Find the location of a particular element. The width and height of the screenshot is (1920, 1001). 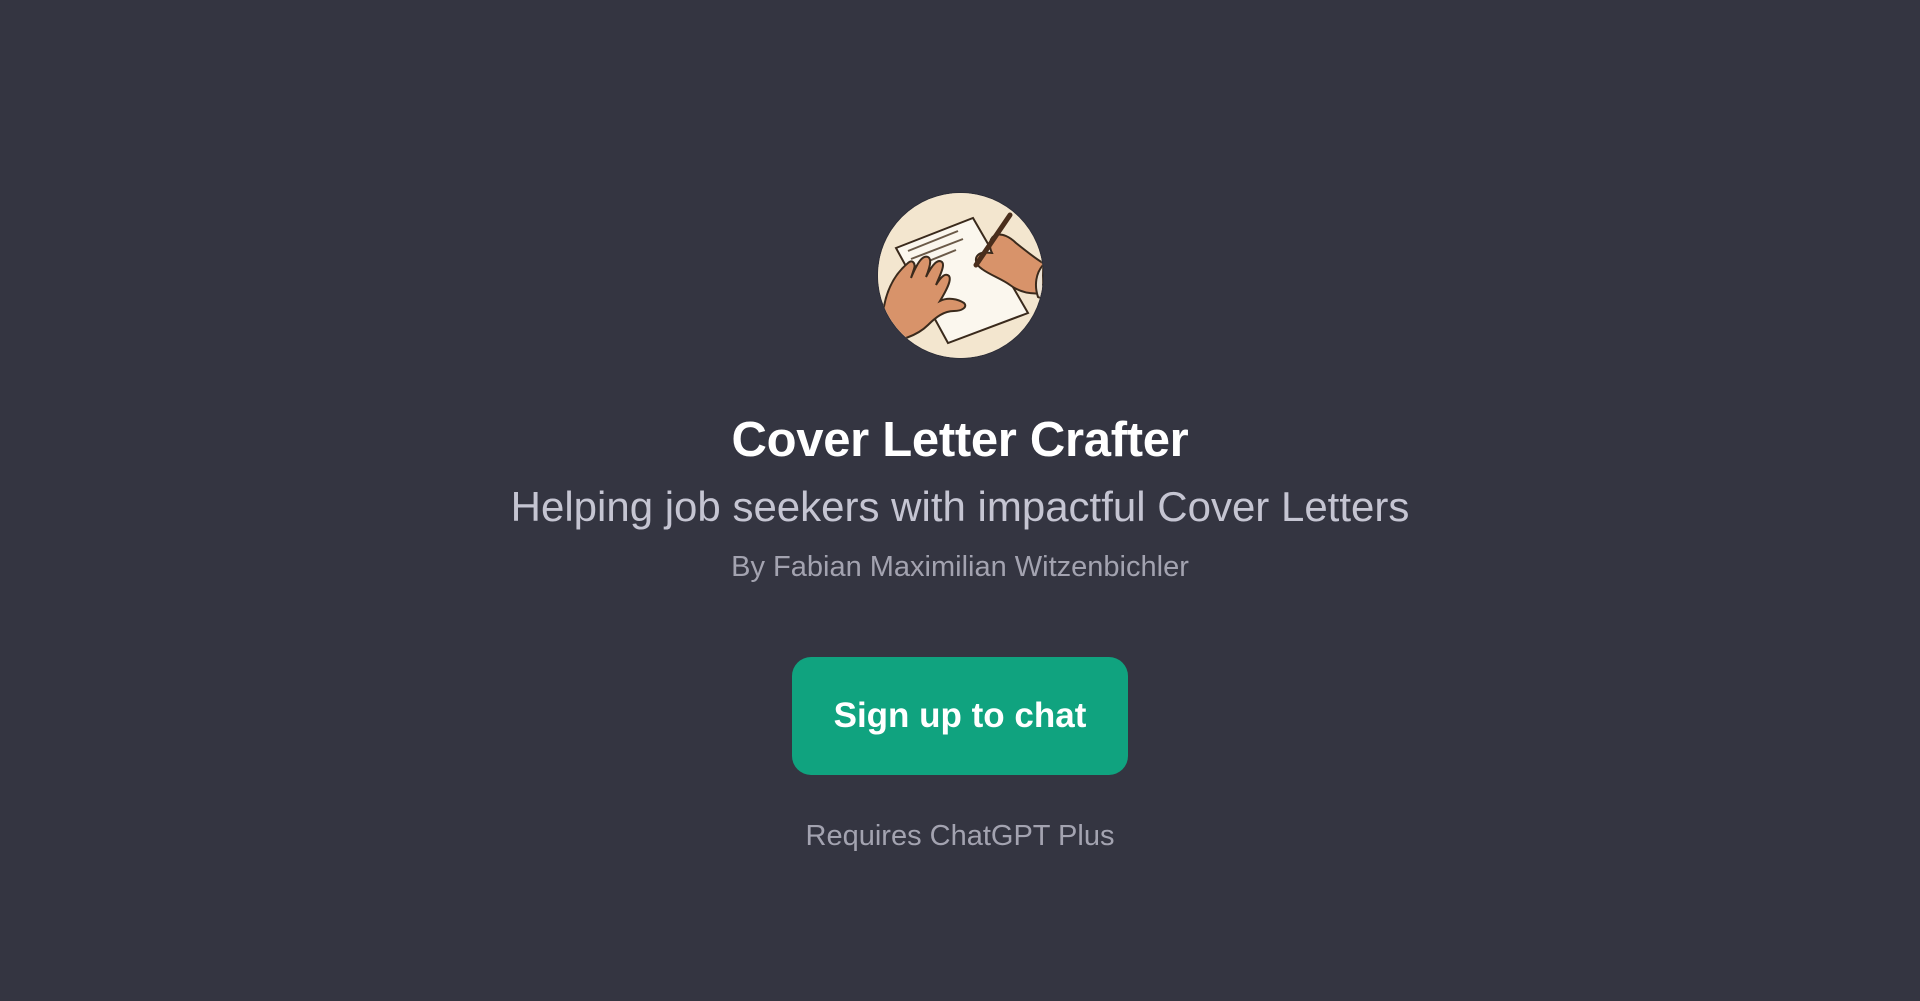

requires-plus-note: Requires ChatGPT Plus is located at coordinates (960, 836).